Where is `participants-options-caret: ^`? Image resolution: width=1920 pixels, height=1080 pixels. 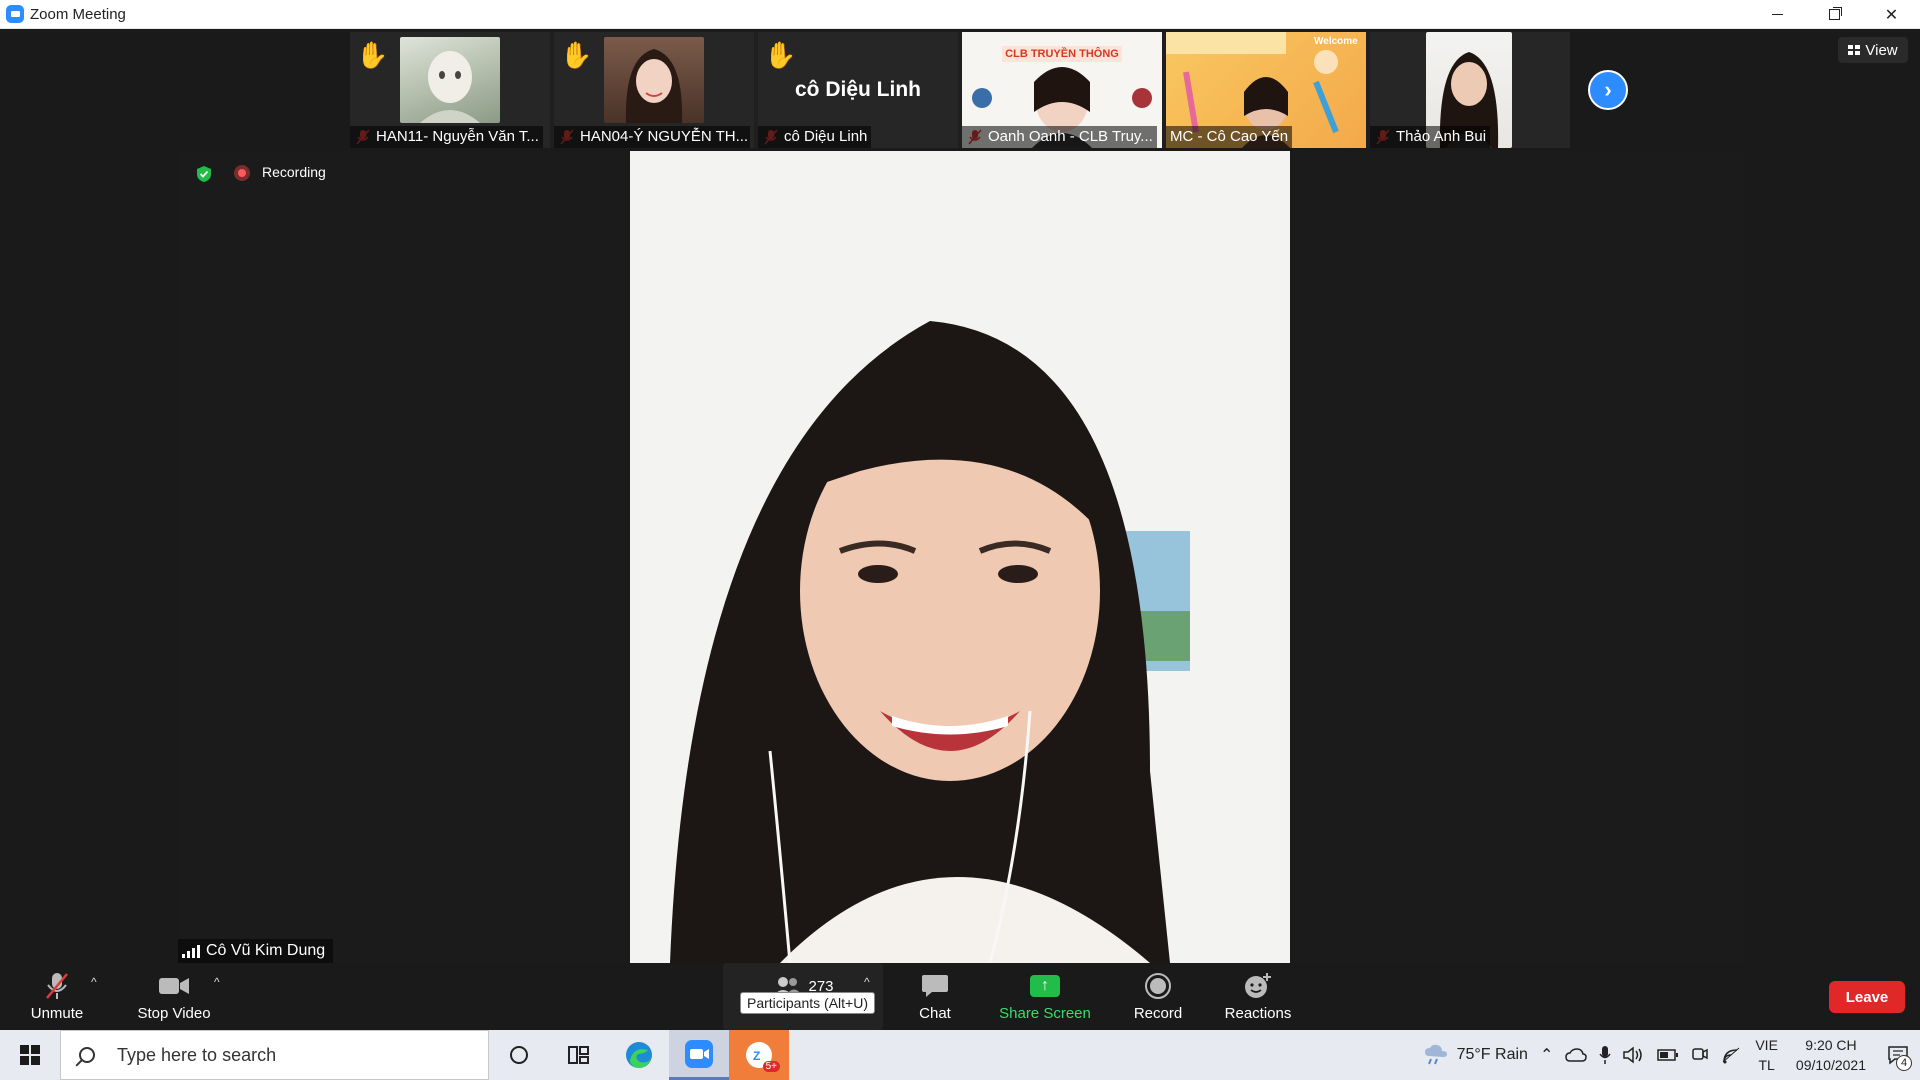
participants-options-caret: ^ is located at coordinates (867, 982).